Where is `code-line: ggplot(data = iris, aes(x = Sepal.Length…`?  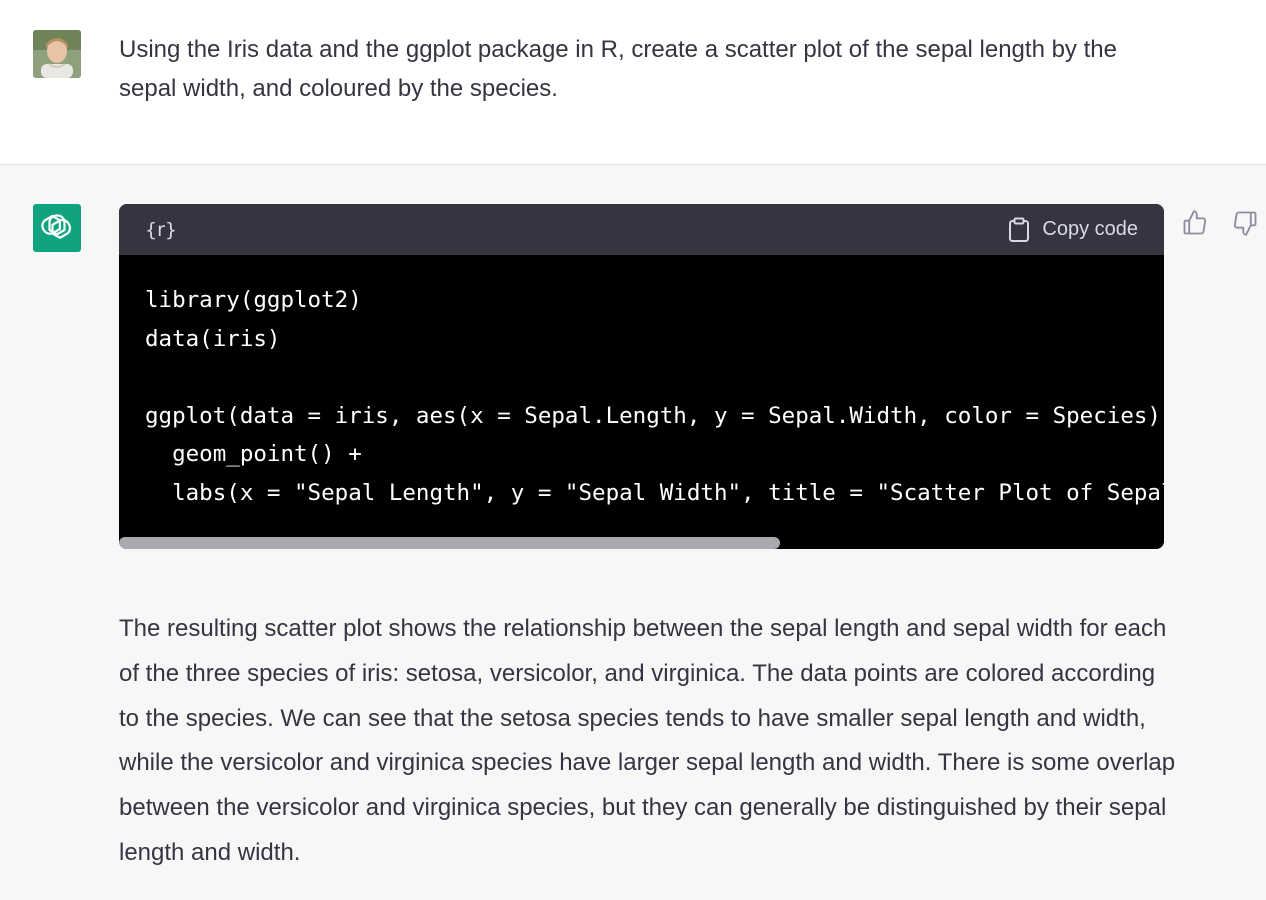
code-line: ggplot(data = iris, aes(x = Sepal.Length… is located at coordinates (654, 415).